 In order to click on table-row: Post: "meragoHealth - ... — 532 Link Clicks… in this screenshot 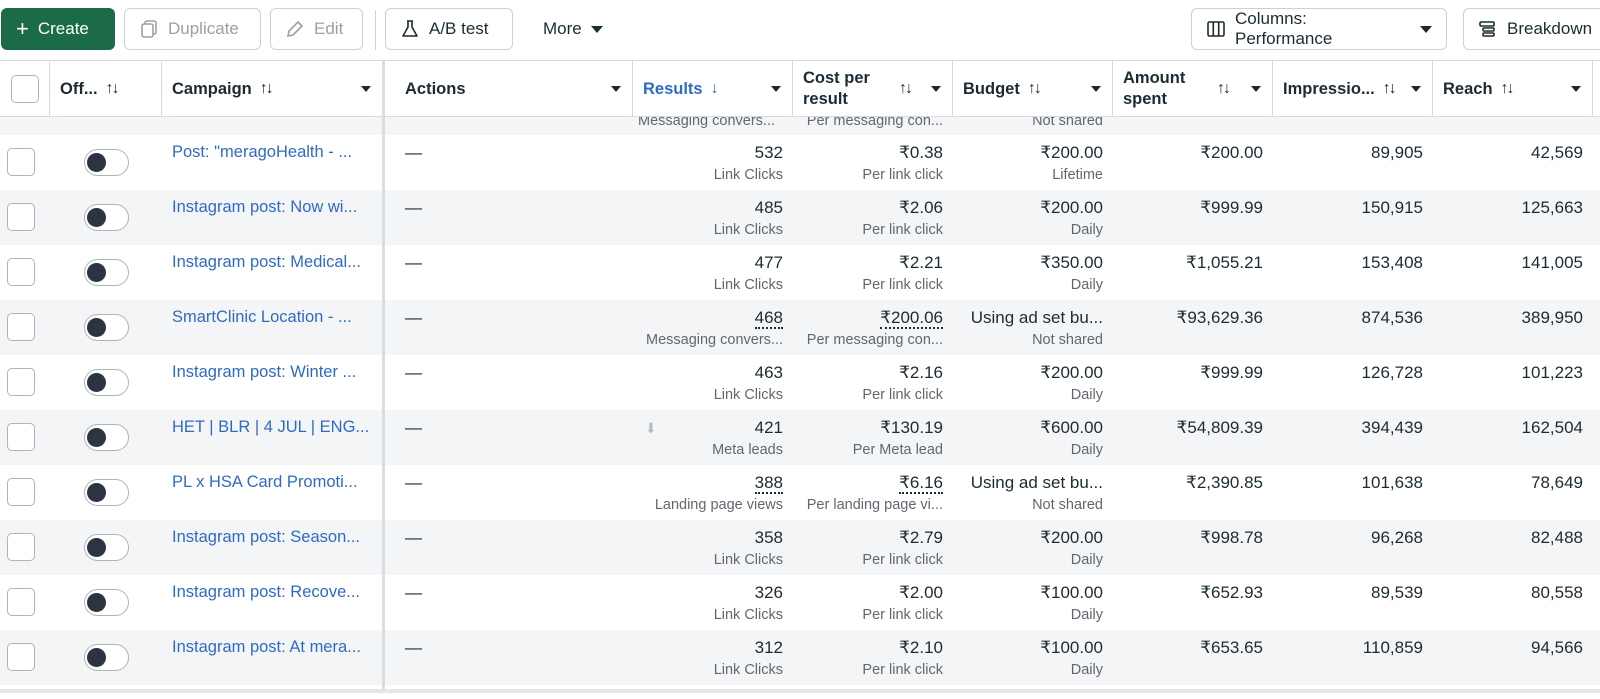, I will do `click(800, 162)`.